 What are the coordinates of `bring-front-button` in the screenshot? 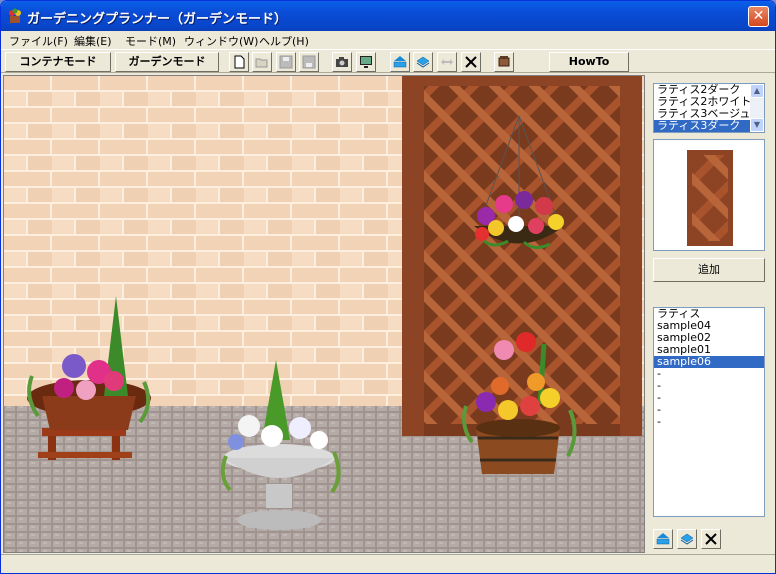 It's located at (400, 62).